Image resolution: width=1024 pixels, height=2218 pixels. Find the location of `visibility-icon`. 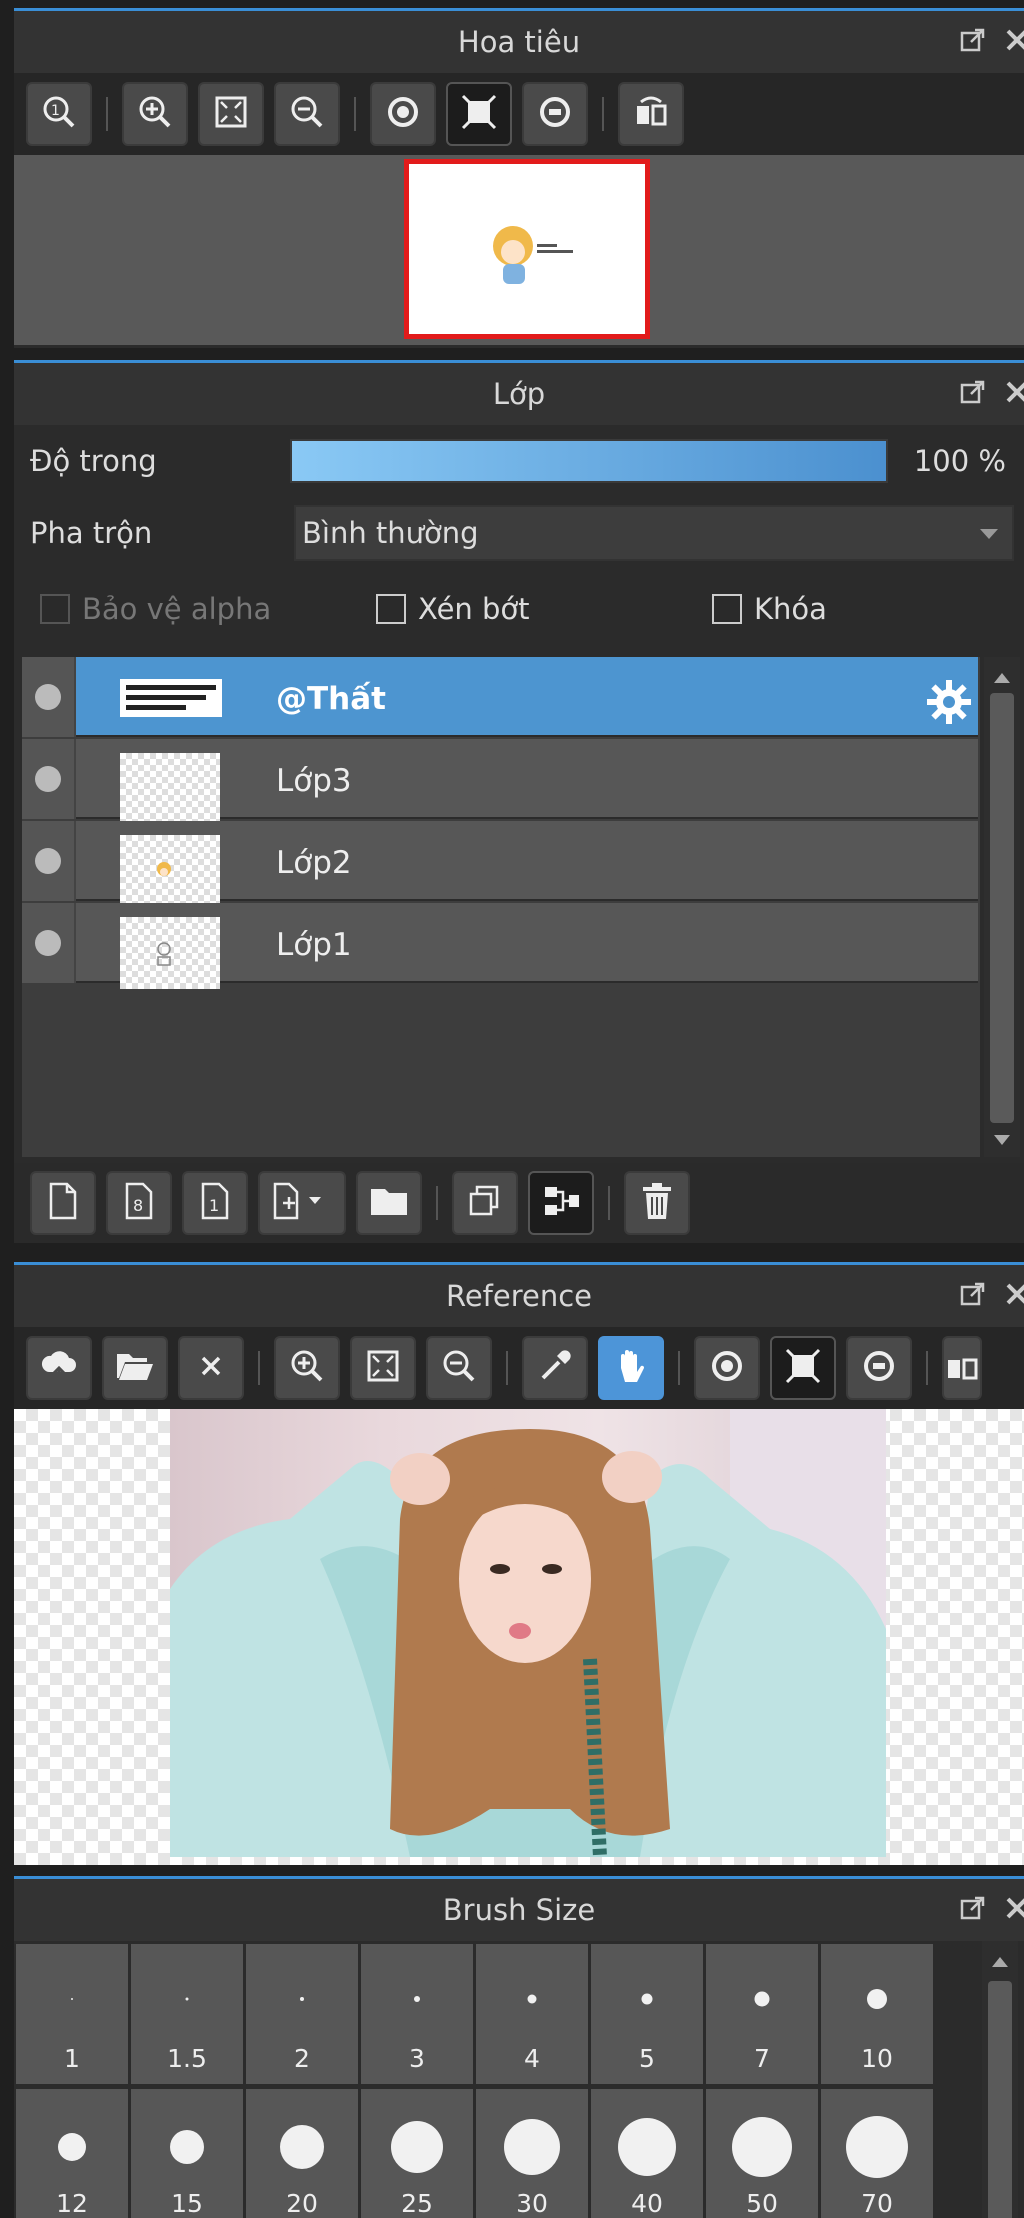

visibility-icon is located at coordinates (48, 697).